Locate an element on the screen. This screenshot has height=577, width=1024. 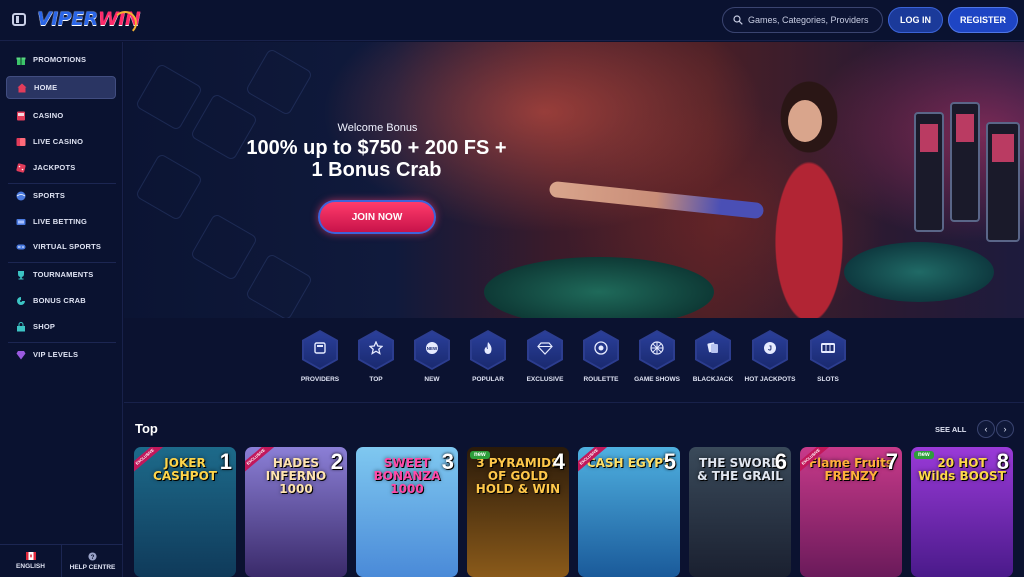
category-label: HOT JACKPOTS is located at coordinates (770, 379).